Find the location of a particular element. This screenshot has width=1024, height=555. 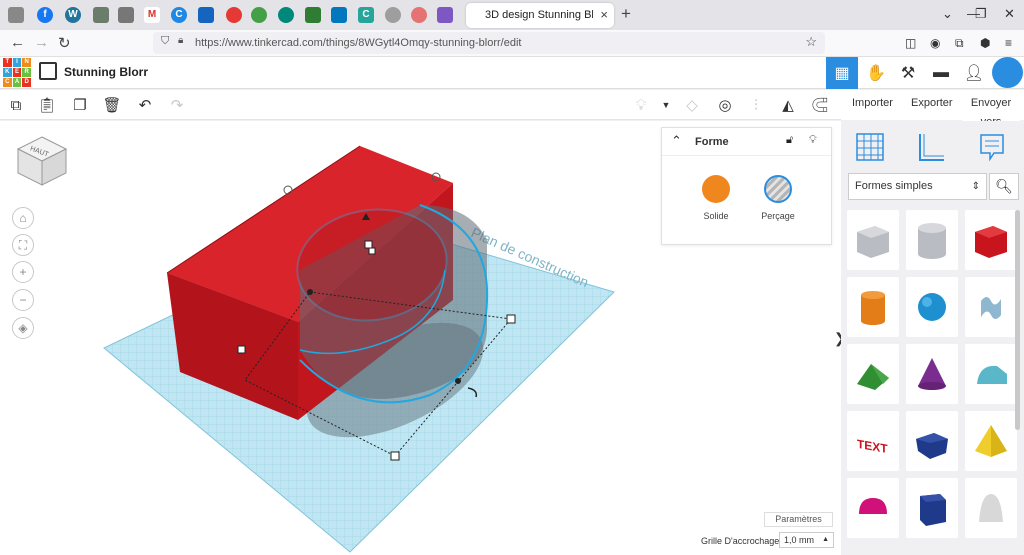

workplane-magnet-icon: 🧲︎ is located at coordinates (820, 105).